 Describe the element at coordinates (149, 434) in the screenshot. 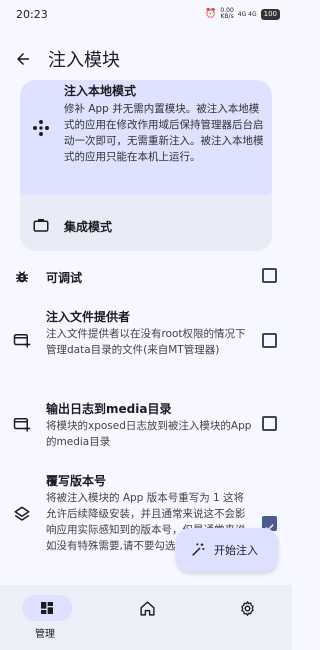

I see `setting-description-media-log: 将模块的xposed日志放到被注入模块的App的media目录` at that location.